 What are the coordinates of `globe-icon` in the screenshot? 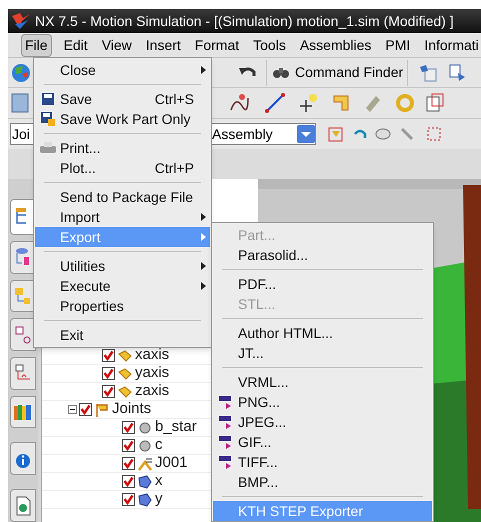 It's located at (21, 73).